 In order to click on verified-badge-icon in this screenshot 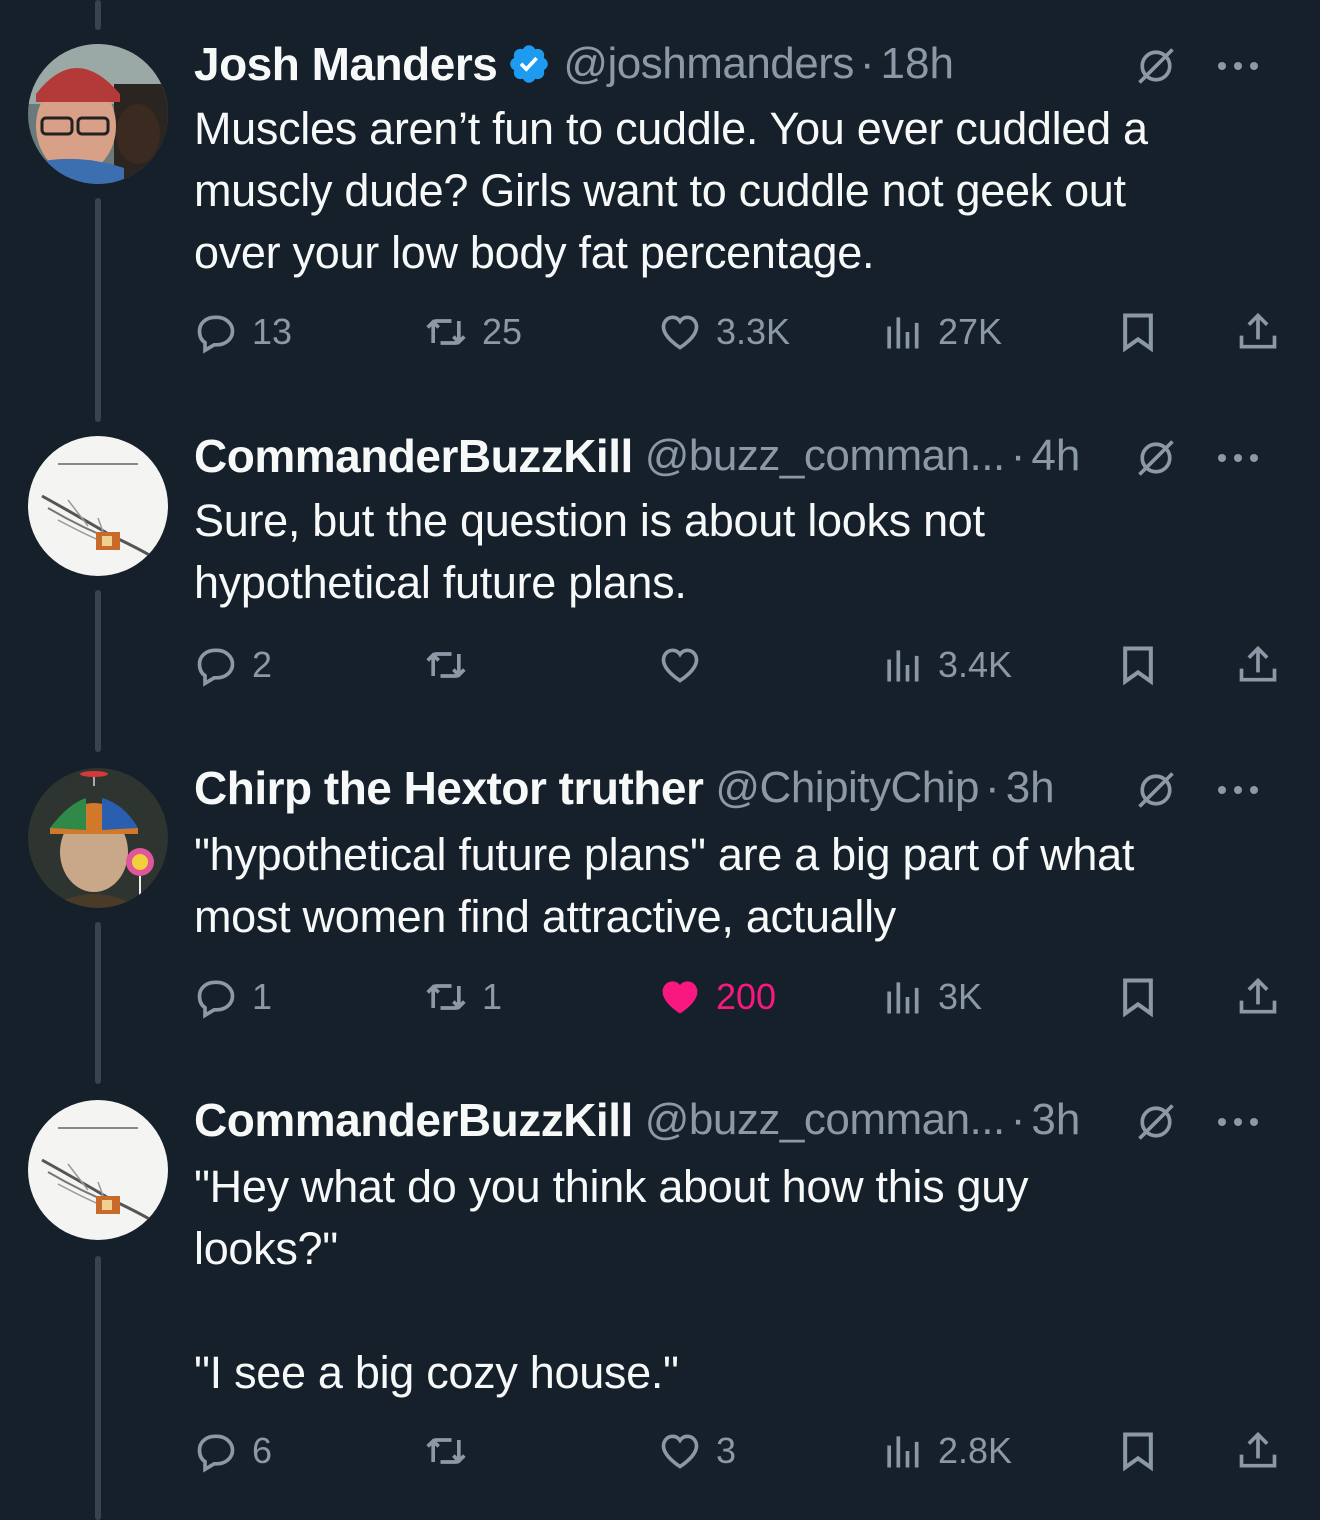, I will do `click(529, 64)`.